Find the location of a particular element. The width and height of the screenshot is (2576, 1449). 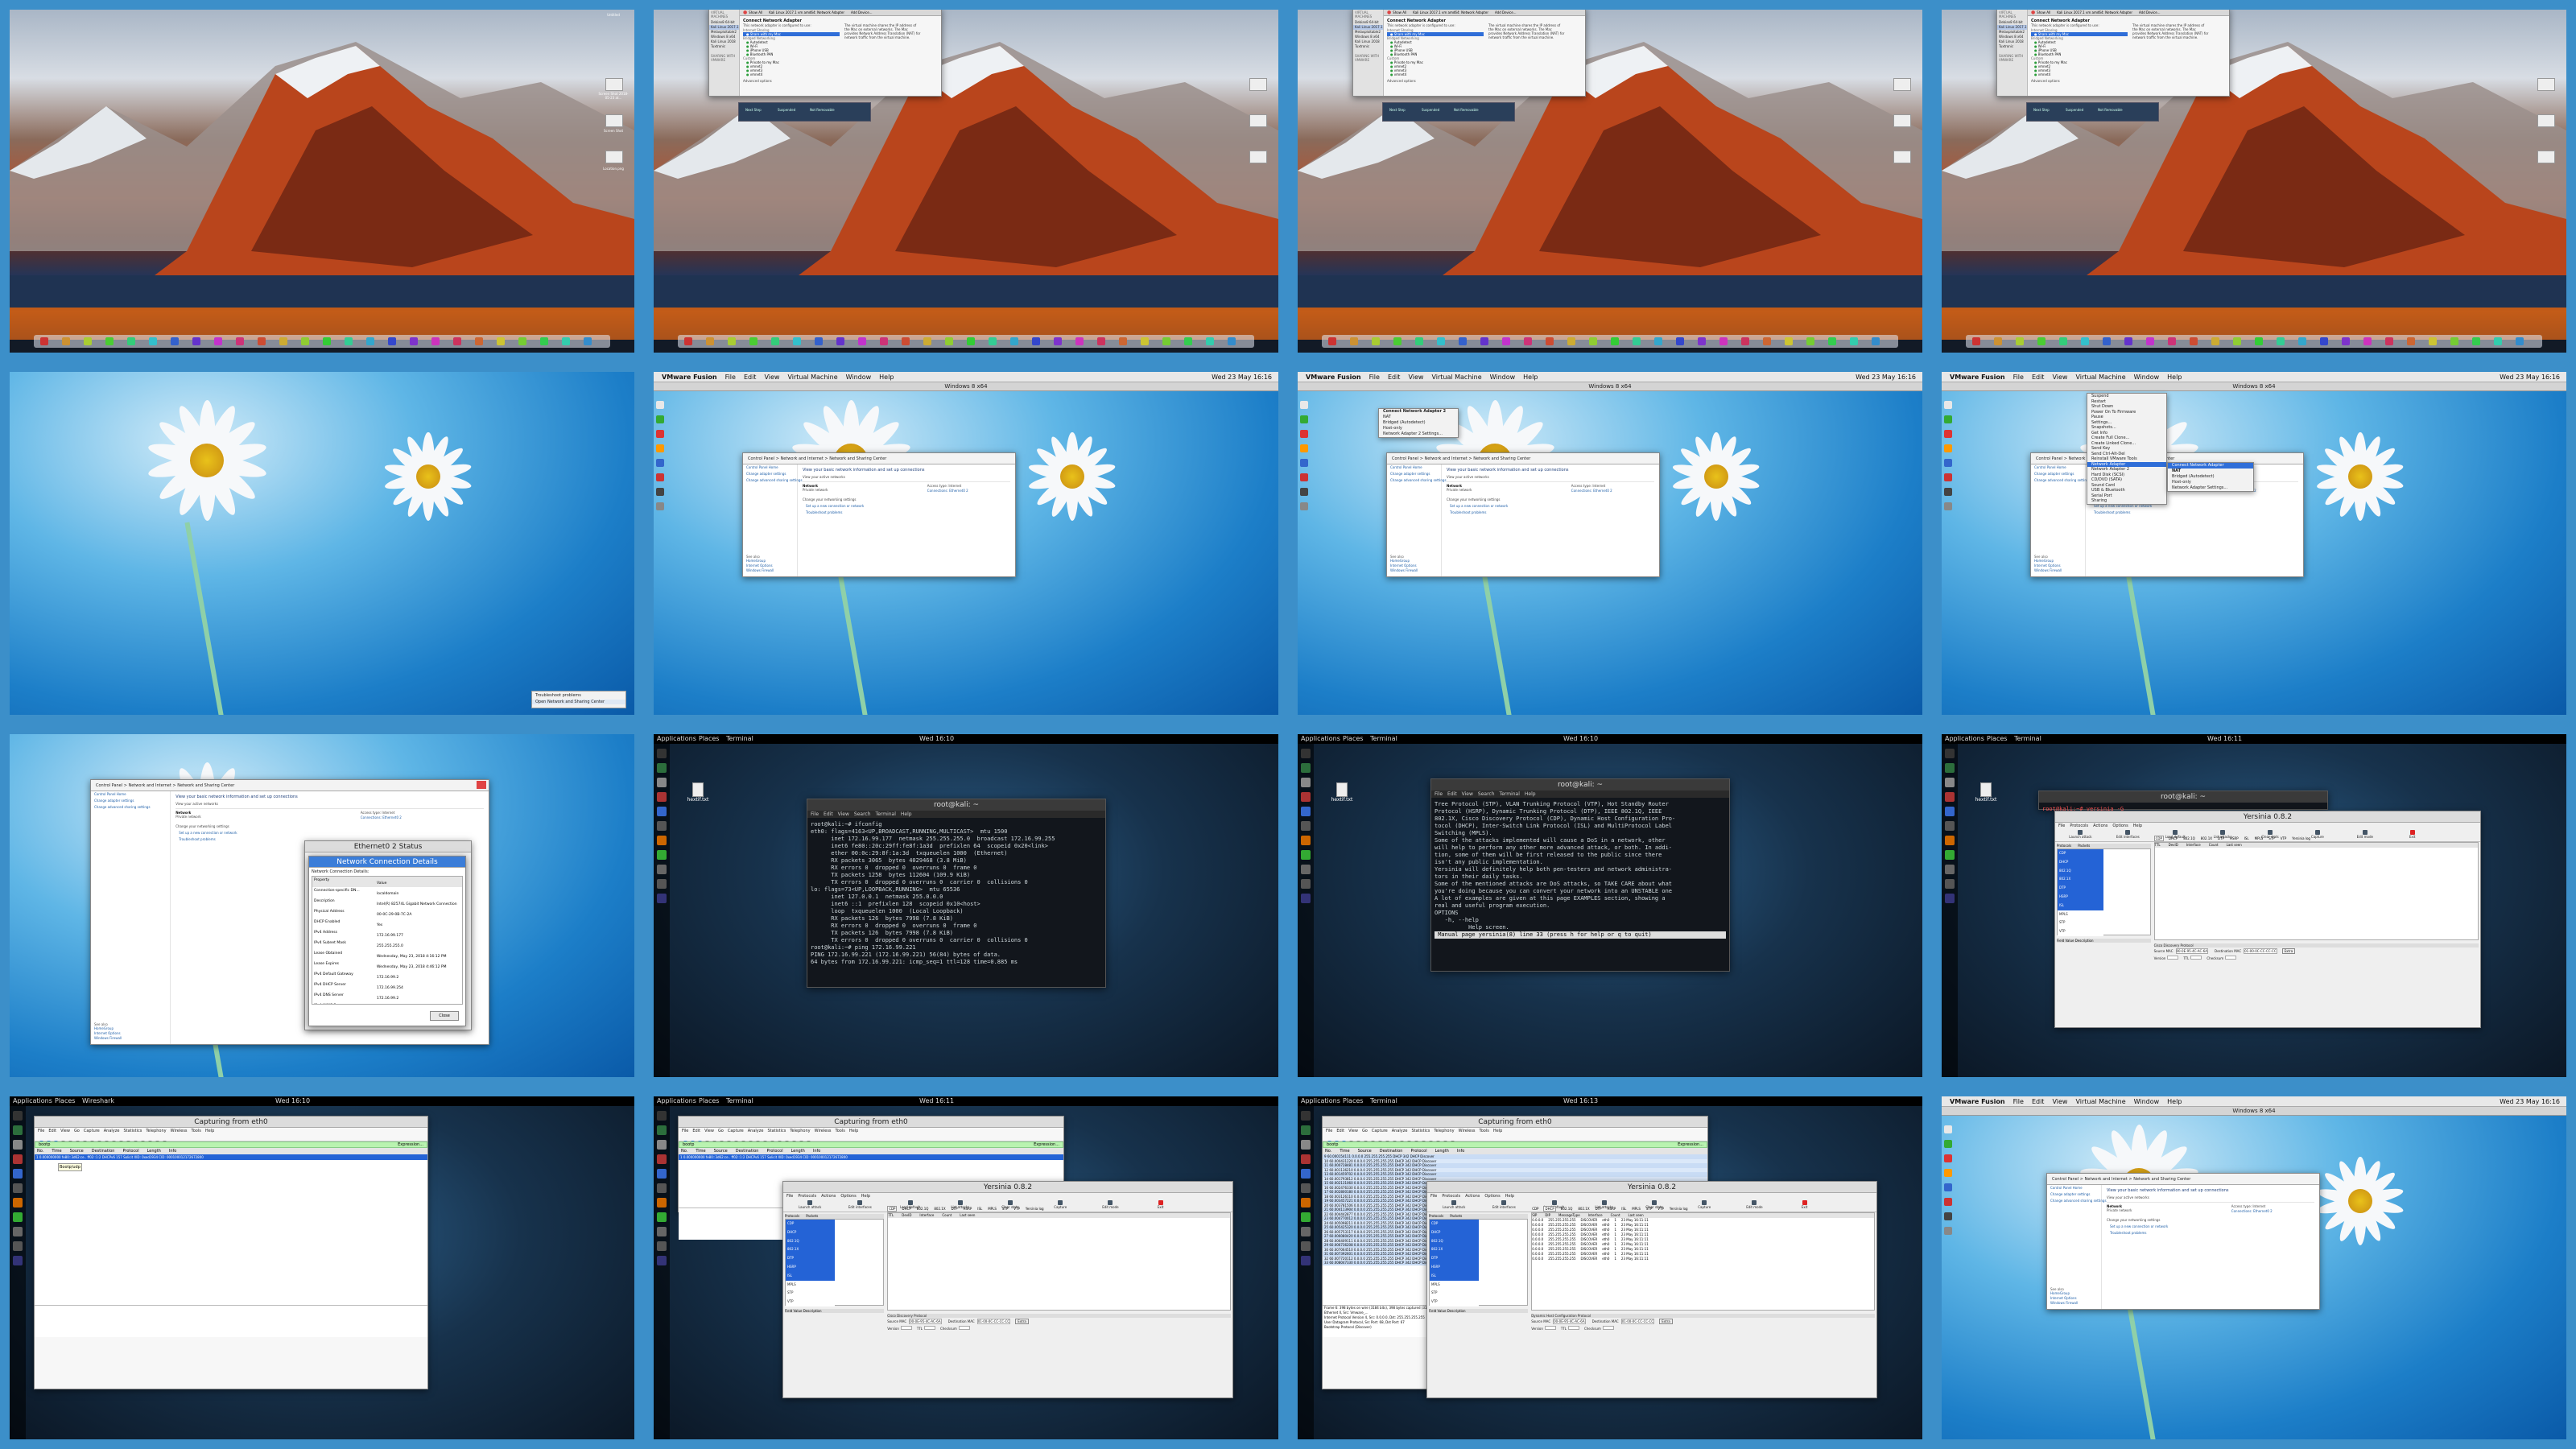

protocol-tab: DTP is located at coordinates (955, 1209).